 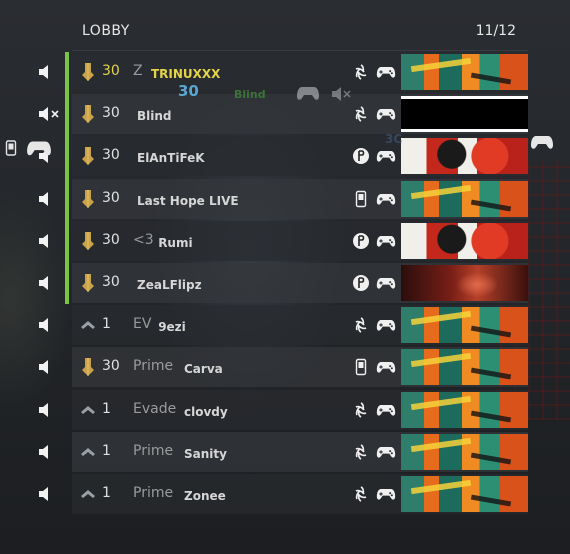 I want to click on ghost-mute-icon, so click(x=341, y=94).